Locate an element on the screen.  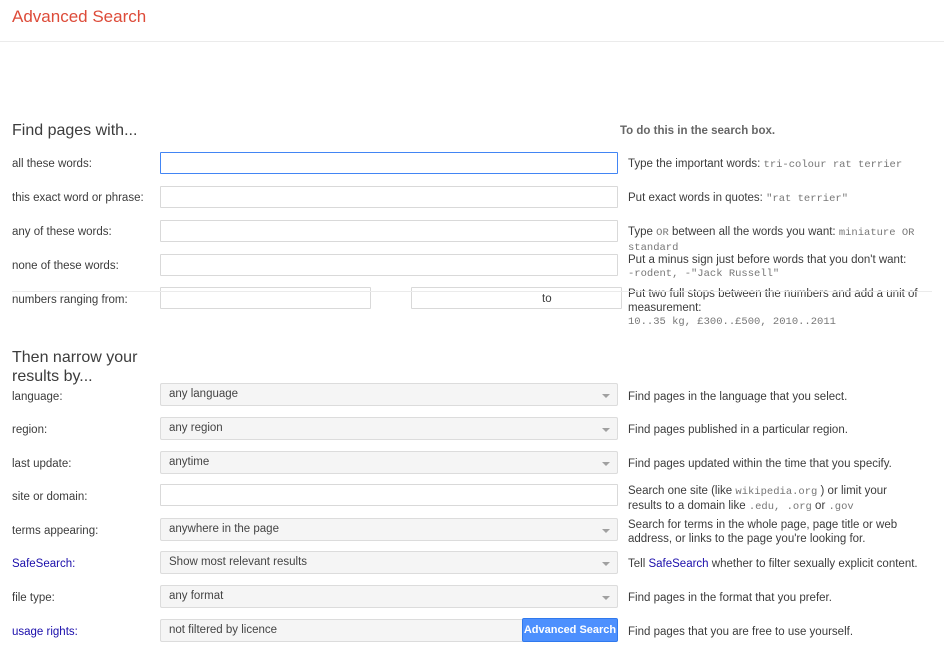
hint-code-gov: .gov is located at coordinates (841, 507).